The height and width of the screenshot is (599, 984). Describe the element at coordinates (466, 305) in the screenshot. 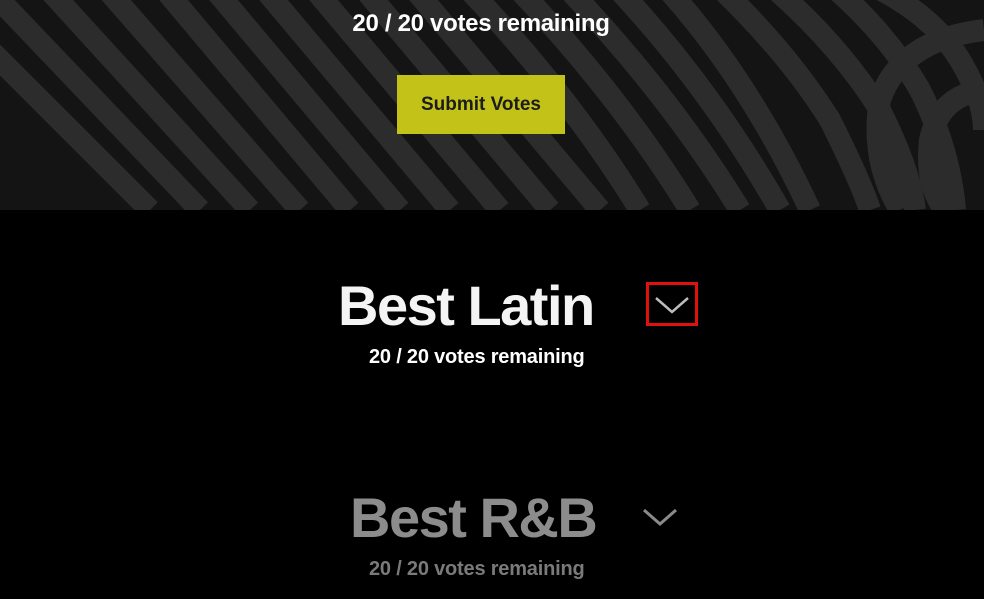

I see `category-title: Best Latin` at that location.